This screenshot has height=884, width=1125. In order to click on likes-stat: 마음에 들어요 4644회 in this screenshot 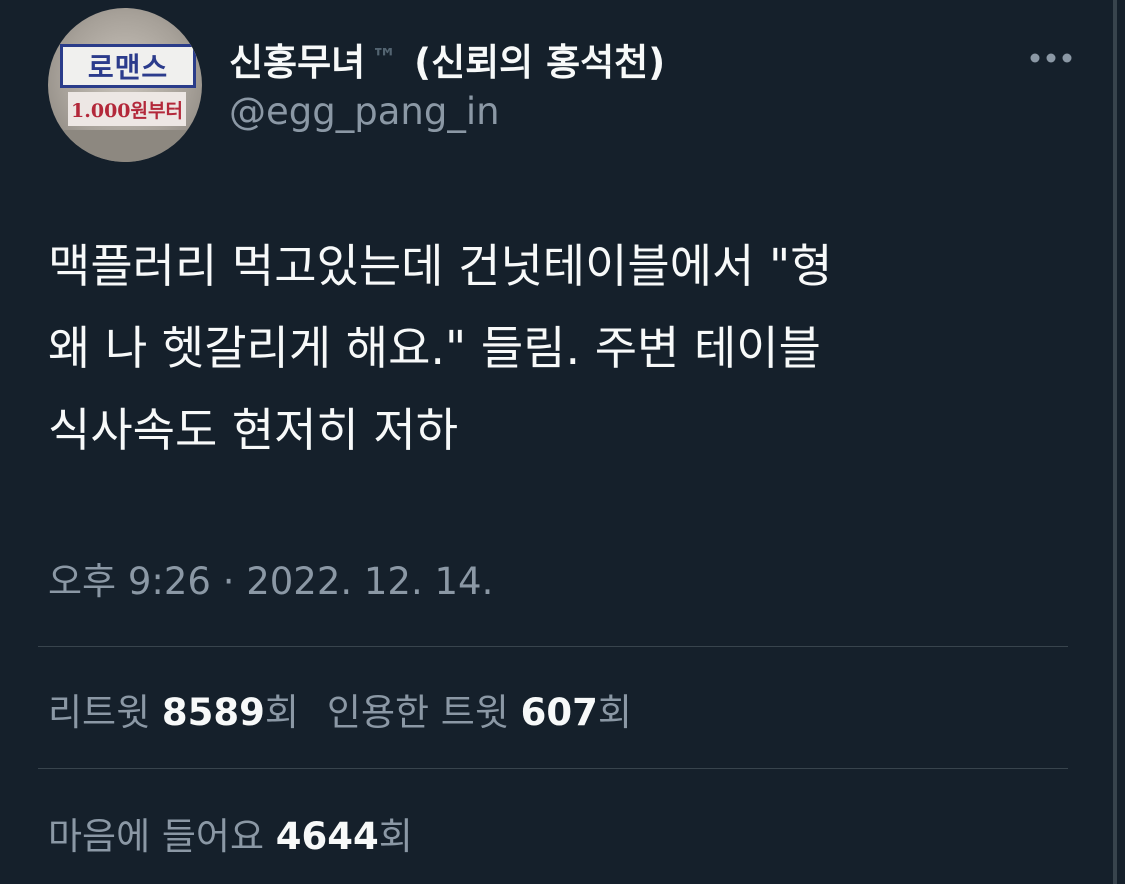, I will do `click(230, 833)`.